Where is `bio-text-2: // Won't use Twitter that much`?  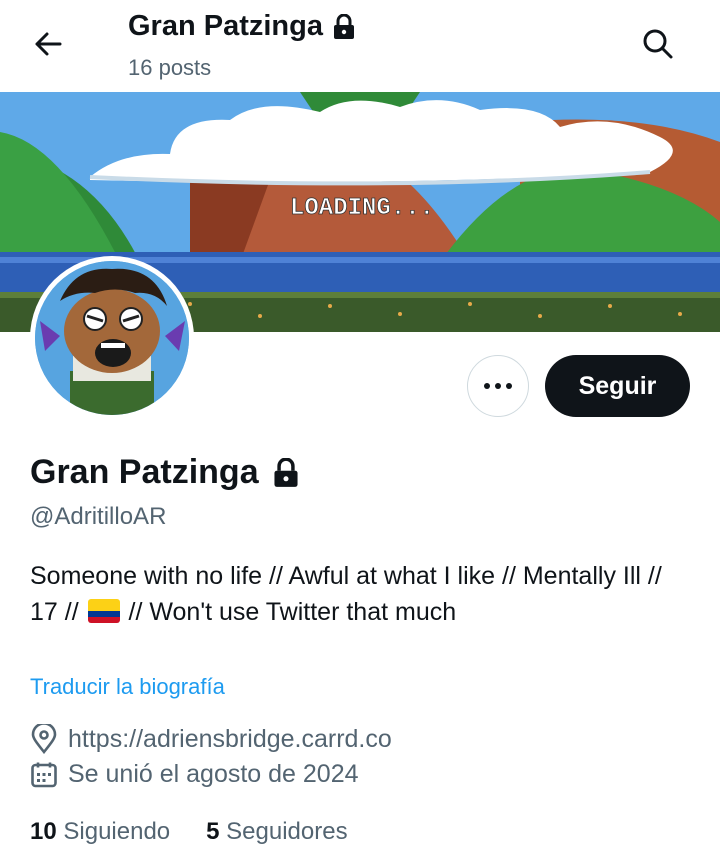
bio-text-2: // Won't use Twitter that much is located at coordinates (289, 612).